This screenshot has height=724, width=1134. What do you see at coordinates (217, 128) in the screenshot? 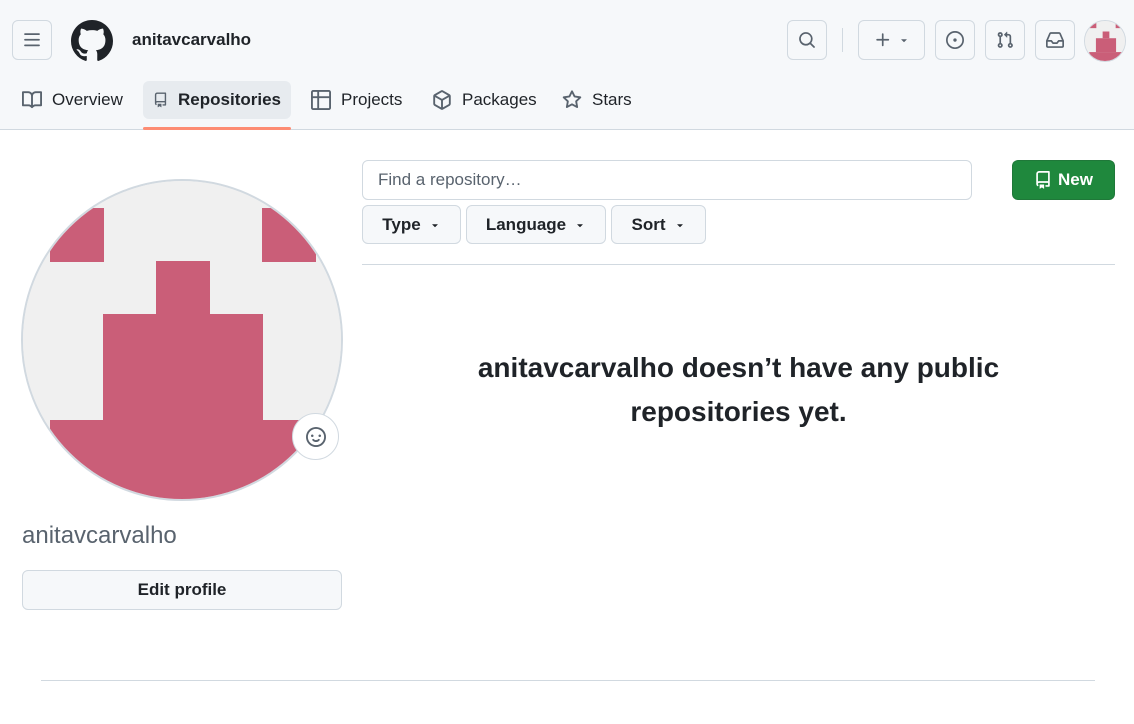
I see `selected-tab-indicator` at bounding box center [217, 128].